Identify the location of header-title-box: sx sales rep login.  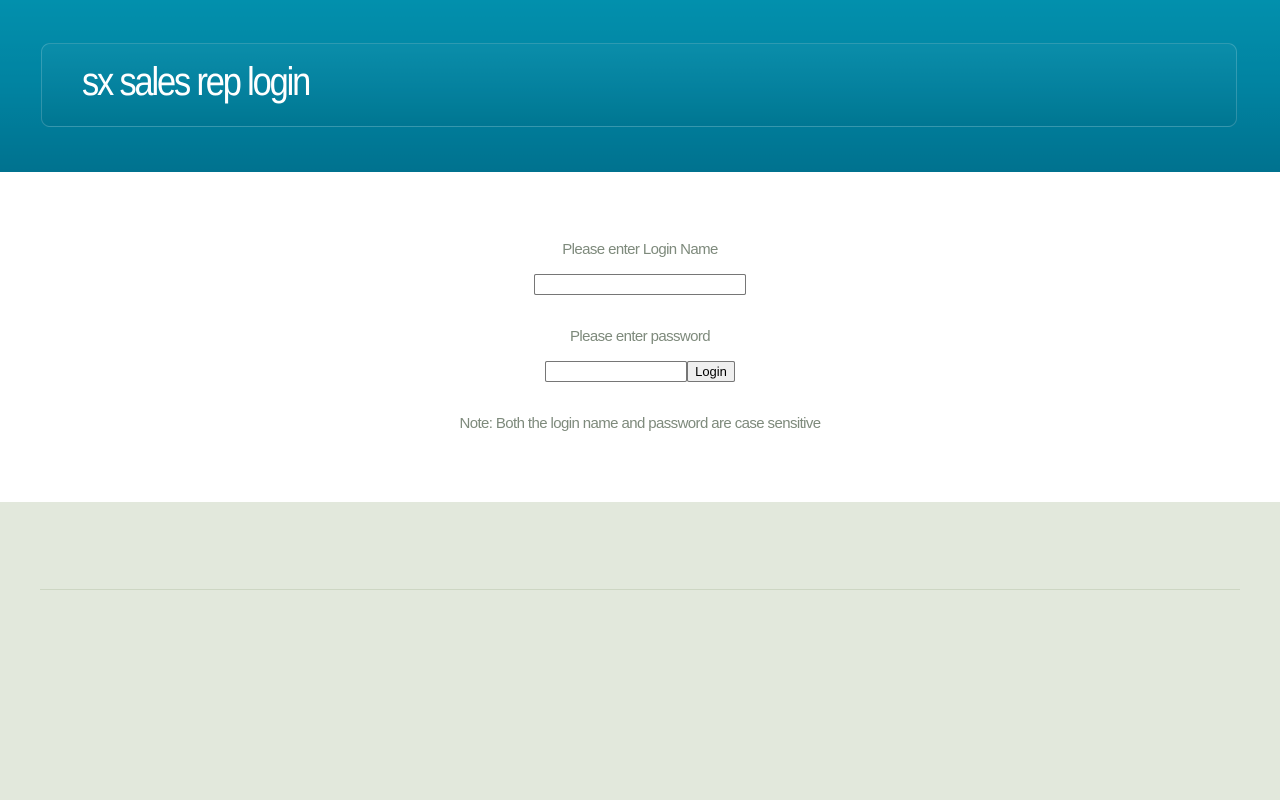
(639, 85).